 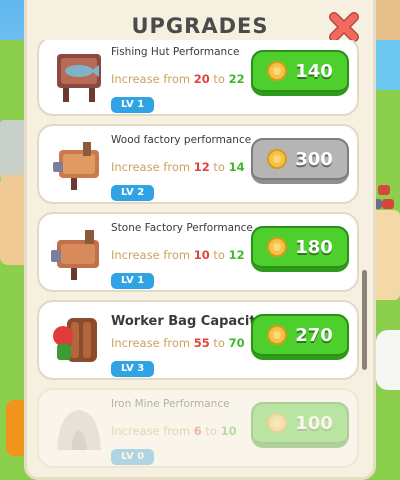 What do you see at coordinates (314, 335) in the screenshot?
I see `price-label: 270` at bounding box center [314, 335].